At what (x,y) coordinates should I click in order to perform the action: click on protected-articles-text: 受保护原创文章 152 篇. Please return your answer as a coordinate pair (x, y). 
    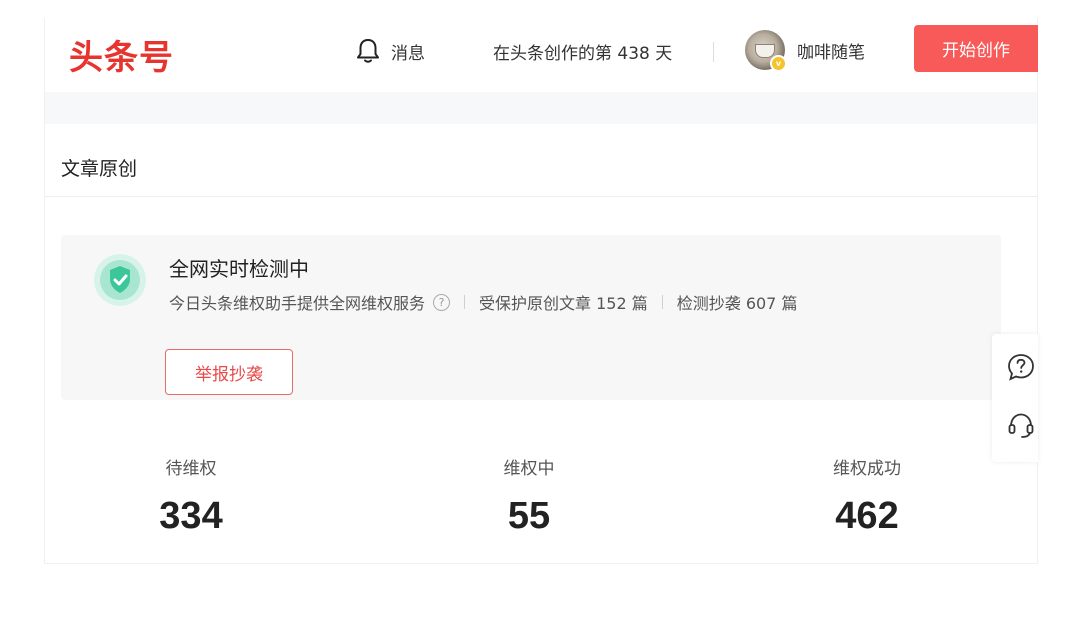
    Looking at the image, I should click on (563, 303).